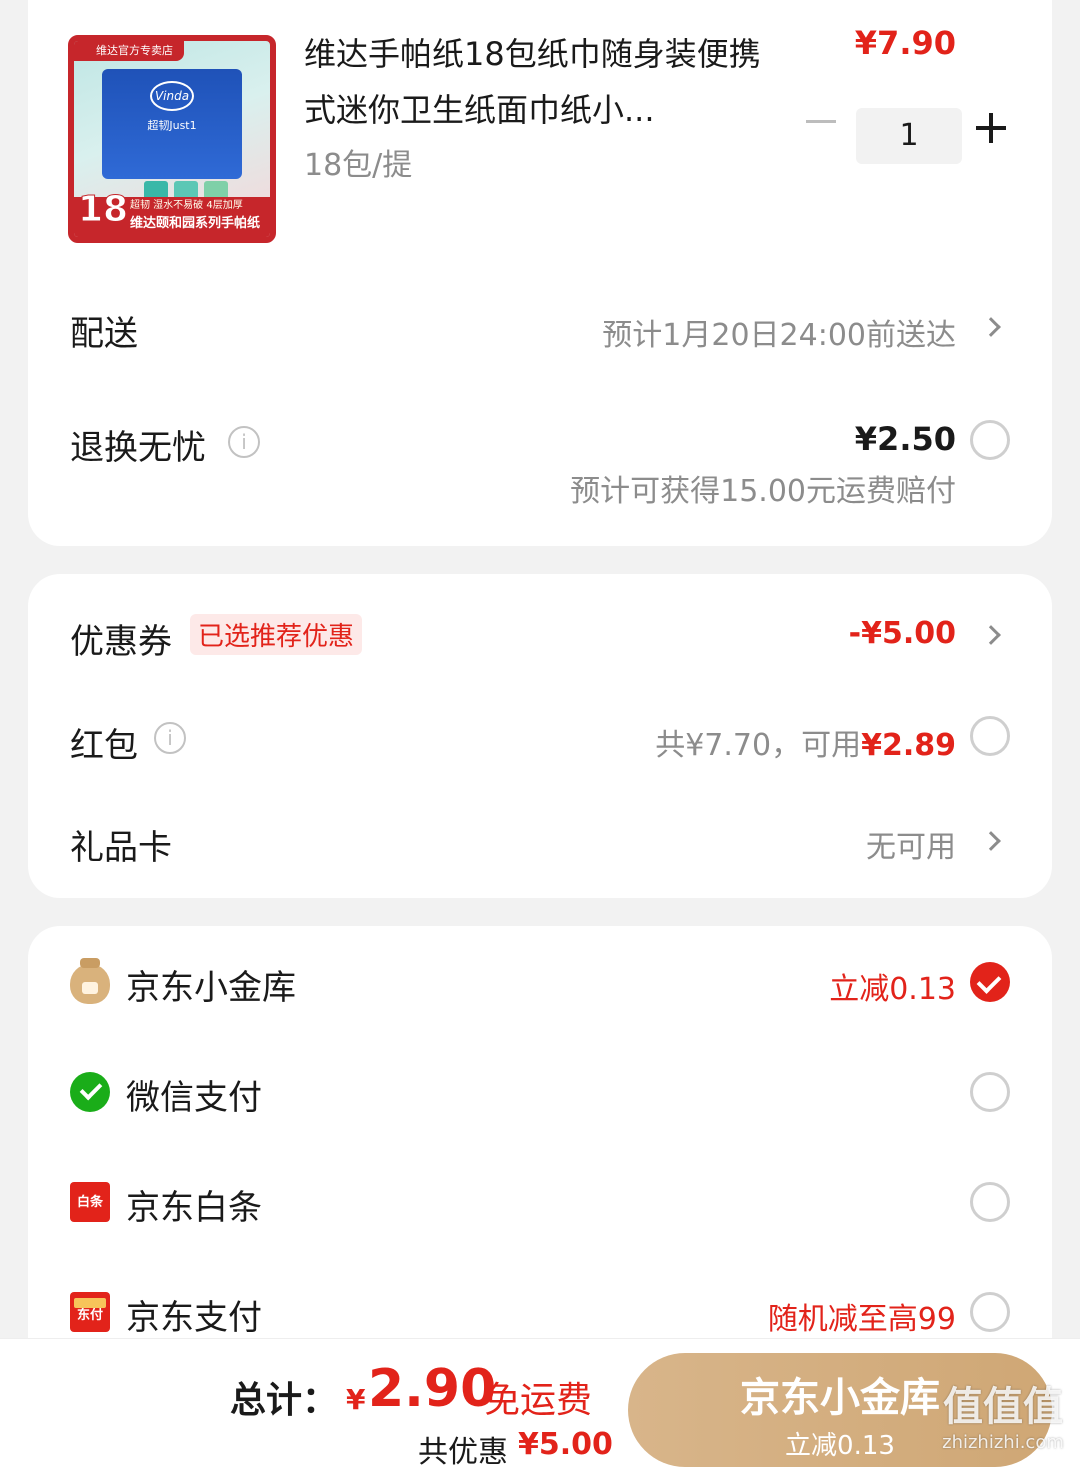 The width and height of the screenshot is (1080, 1476). What do you see at coordinates (358, 165) in the screenshot?
I see `product-spec: 18包/提` at bounding box center [358, 165].